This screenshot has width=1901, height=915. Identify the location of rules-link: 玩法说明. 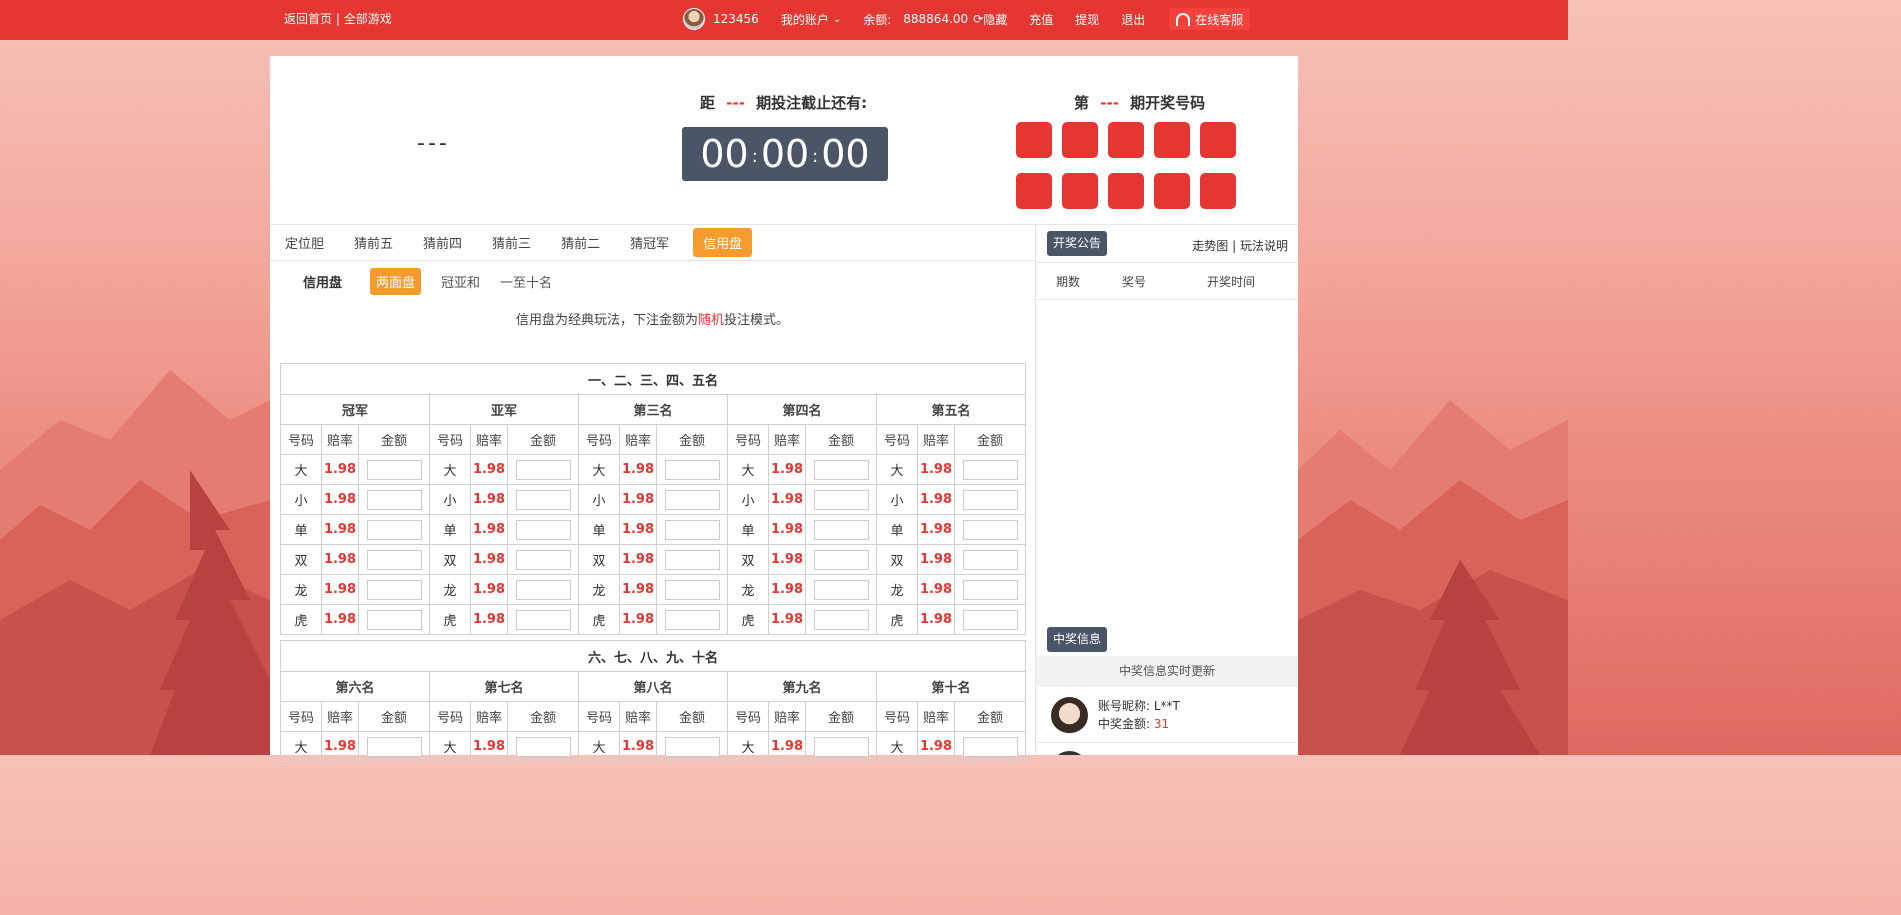
(1264, 246).